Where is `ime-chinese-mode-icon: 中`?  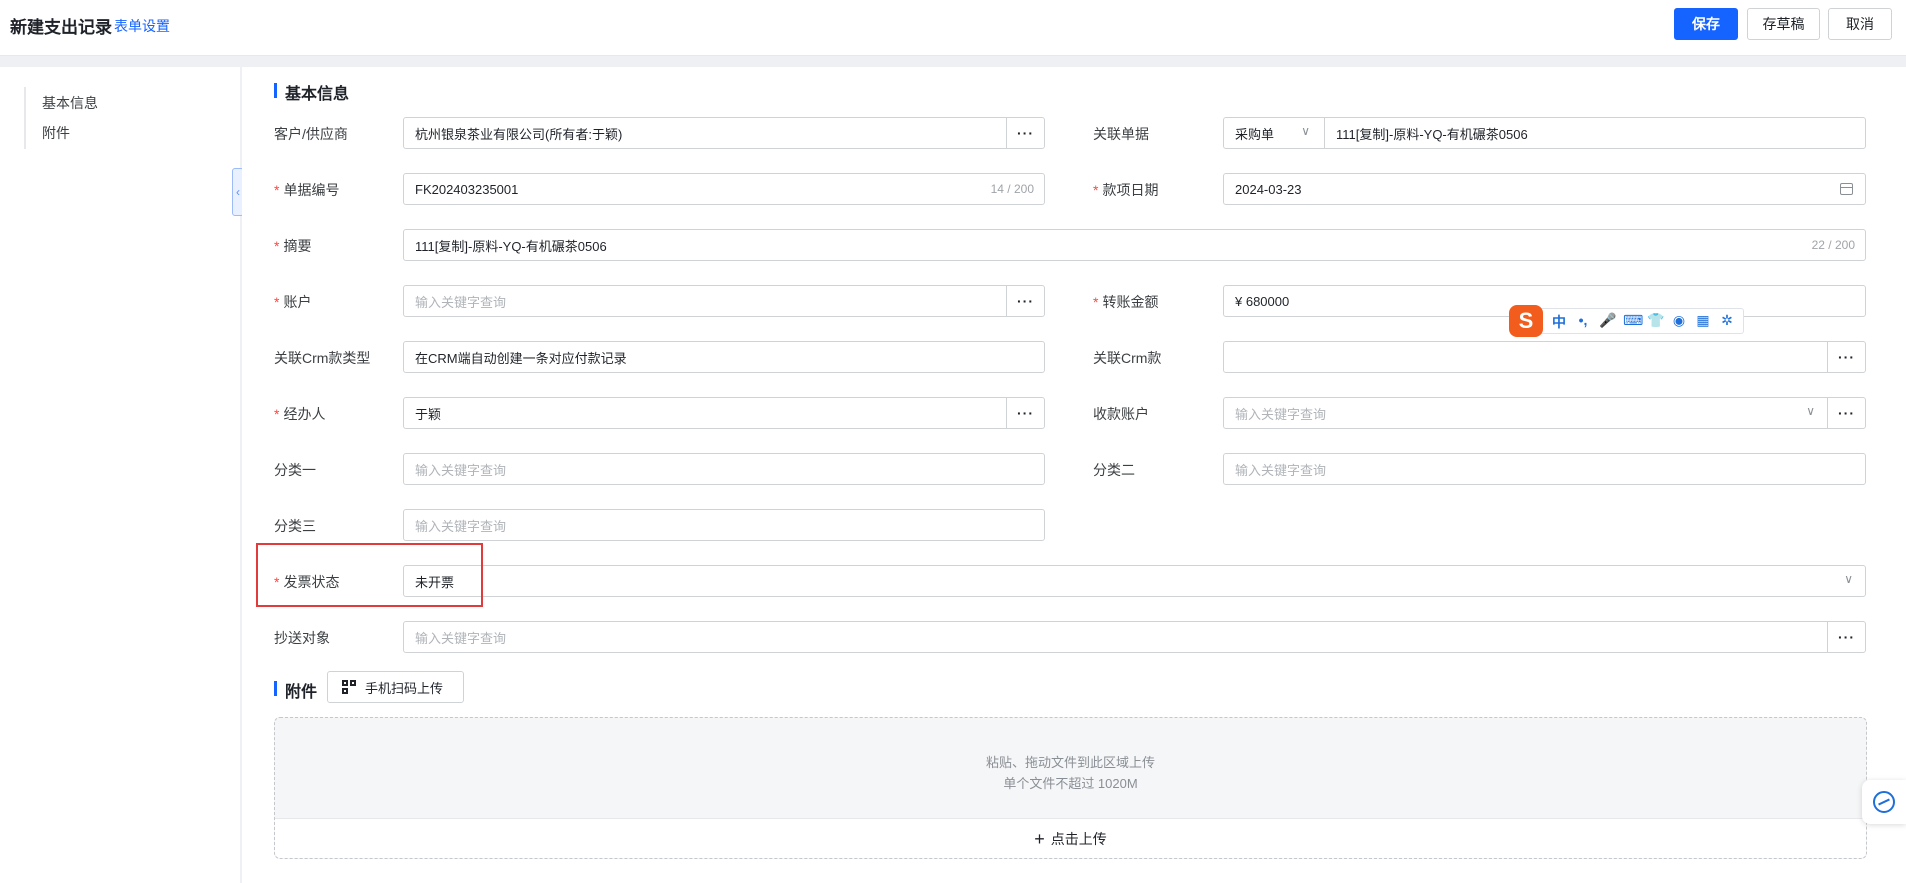 ime-chinese-mode-icon: 中 is located at coordinates (1559, 322).